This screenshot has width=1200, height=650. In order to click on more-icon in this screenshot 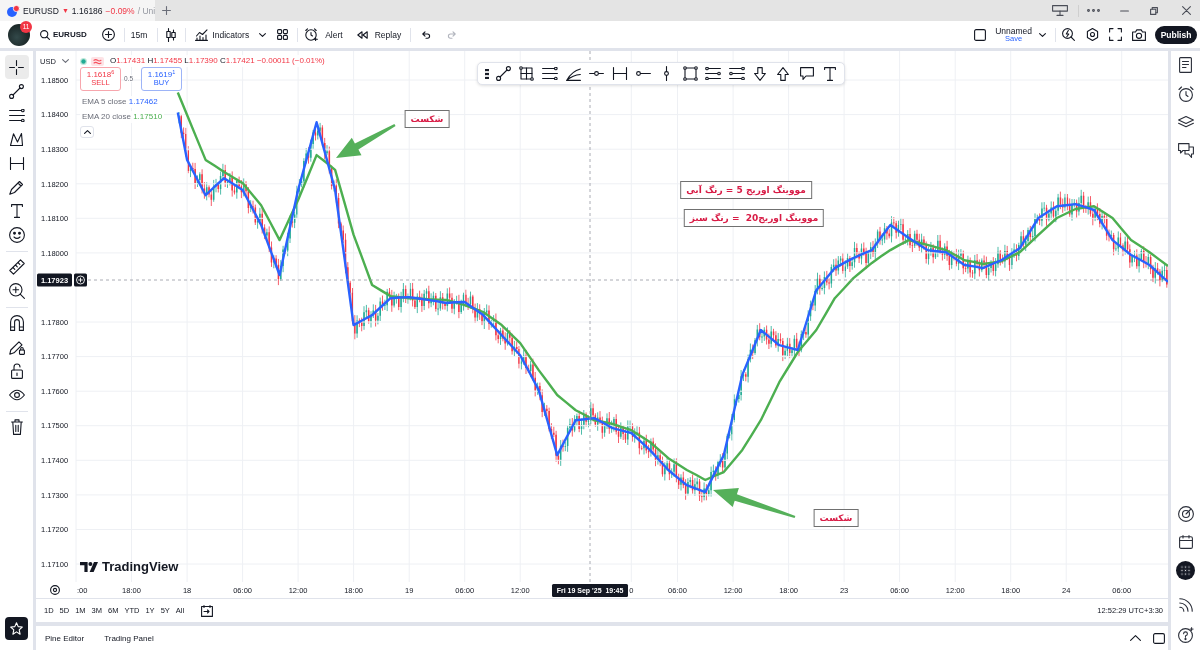, I will do `click(1093, 10)`.